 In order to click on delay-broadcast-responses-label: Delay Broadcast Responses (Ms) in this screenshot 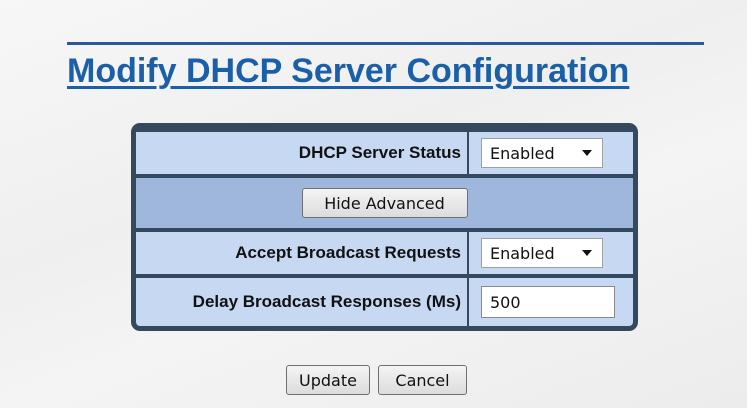, I will do `click(302, 302)`.